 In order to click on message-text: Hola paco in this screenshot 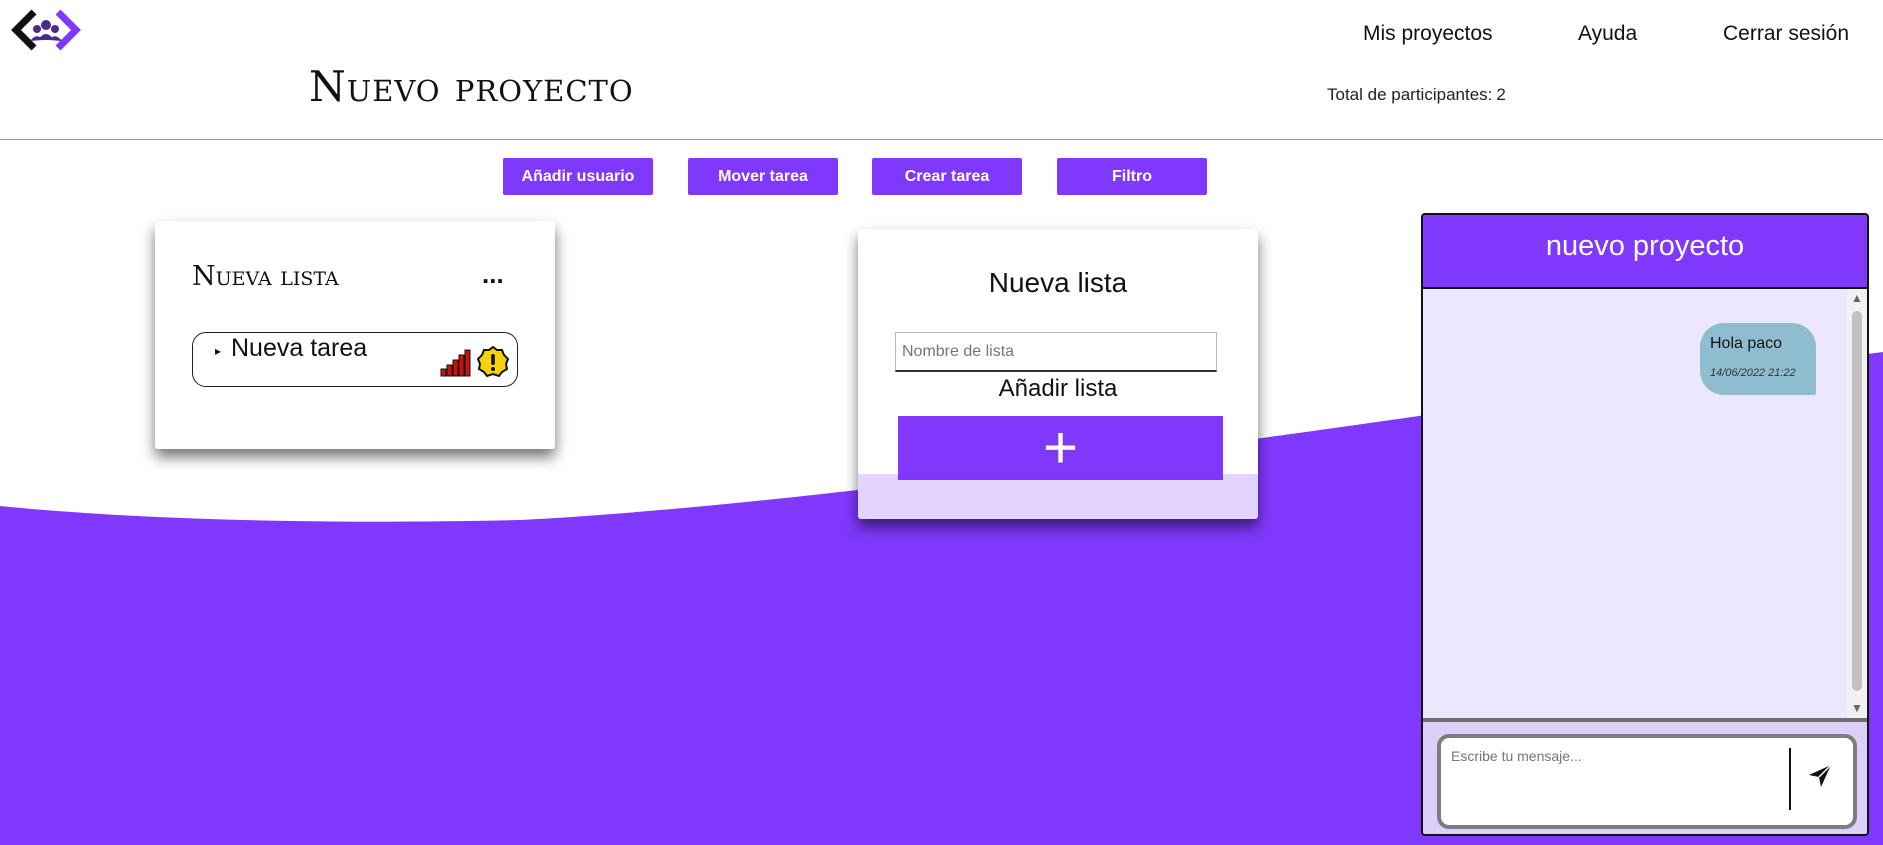, I will do `click(1746, 343)`.